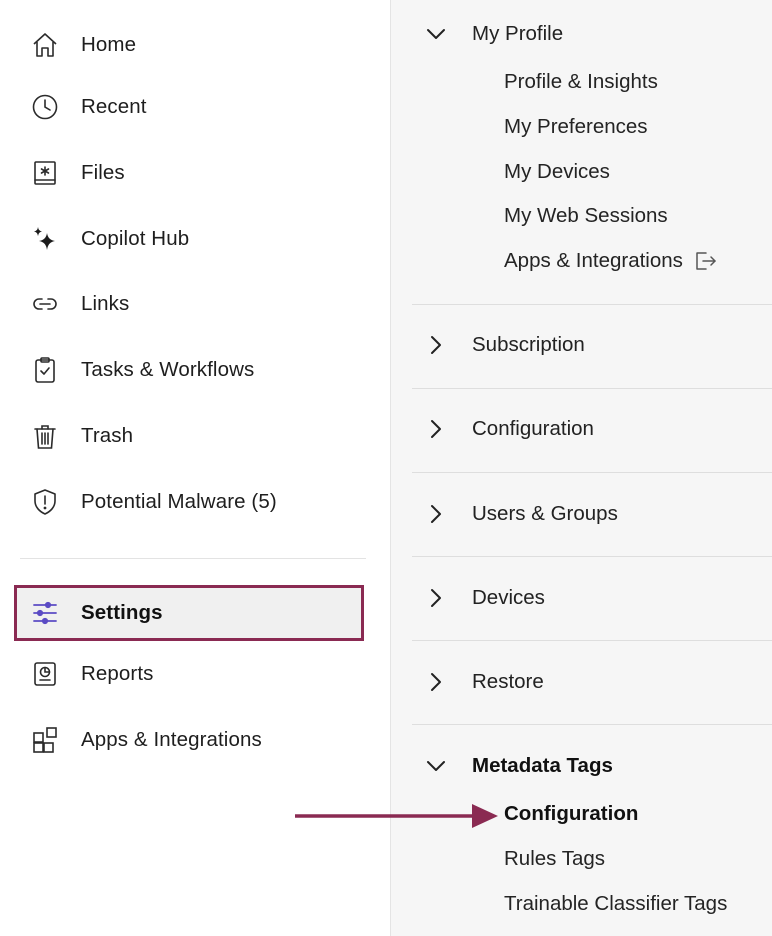 Image resolution: width=772 pixels, height=936 pixels. I want to click on sidebar-item-settings: Settings, so click(189, 613).